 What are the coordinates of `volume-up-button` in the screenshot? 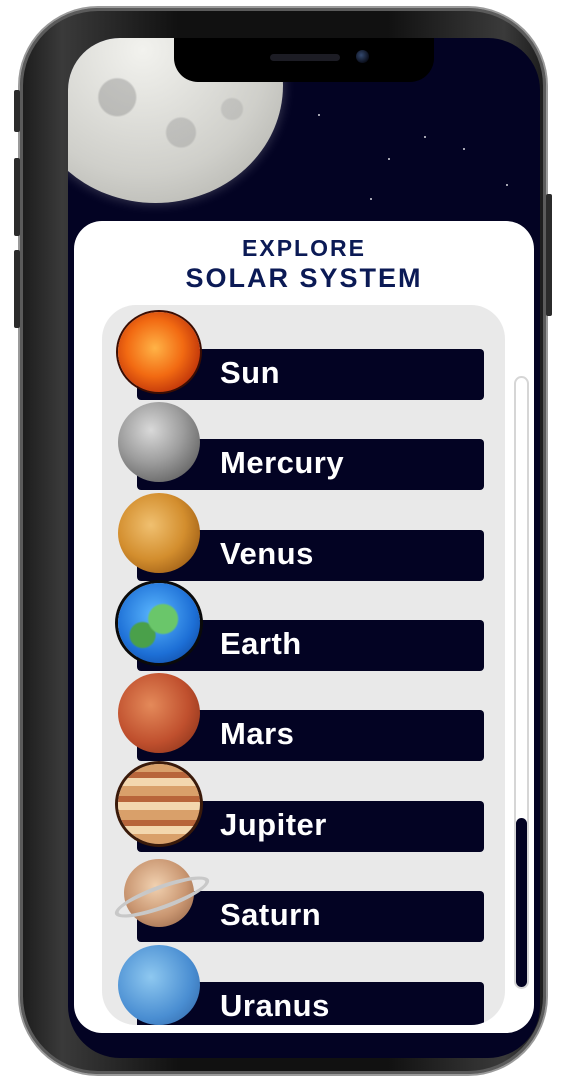 It's located at (17, 197).